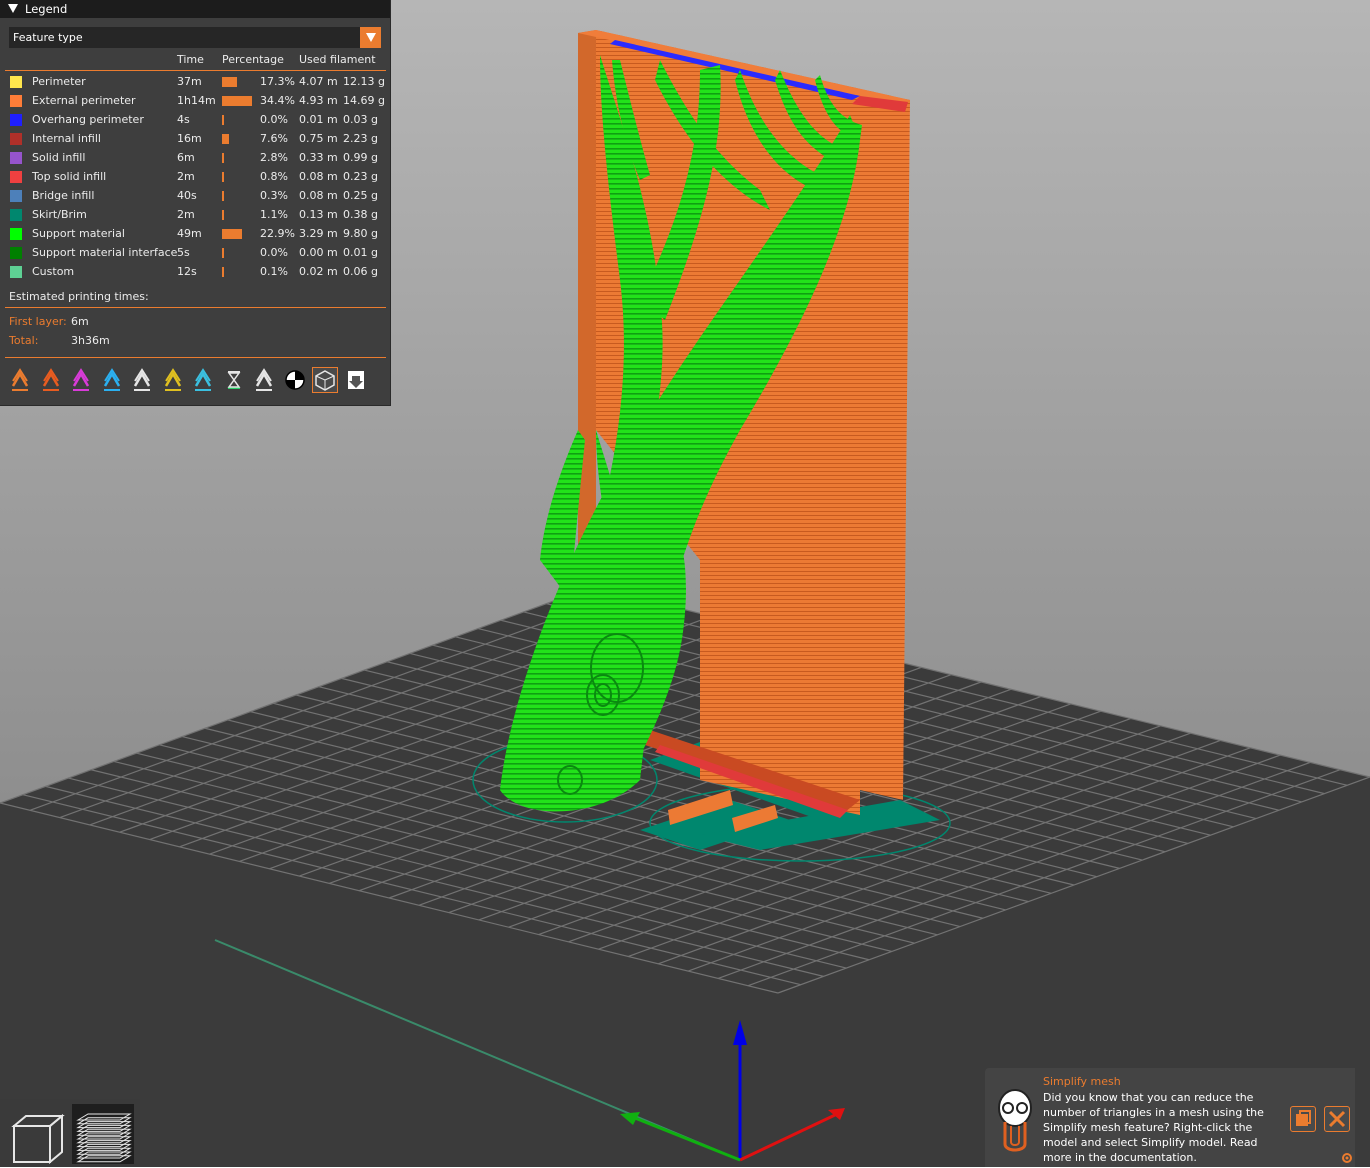 The image size is (1370, 1168). Describe the element at coordinates (360, 176) in the screenshot. I see `feature-weight: 0.23 g` at that location.